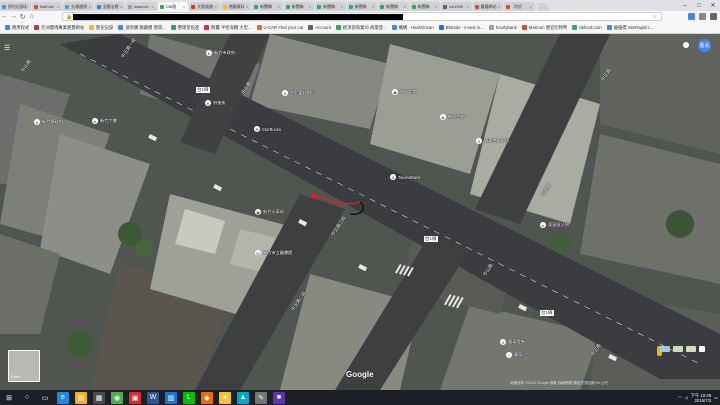  Describe the element at coordinates (189, 397) in the screenshot. I see `line-icon: L` at that location.